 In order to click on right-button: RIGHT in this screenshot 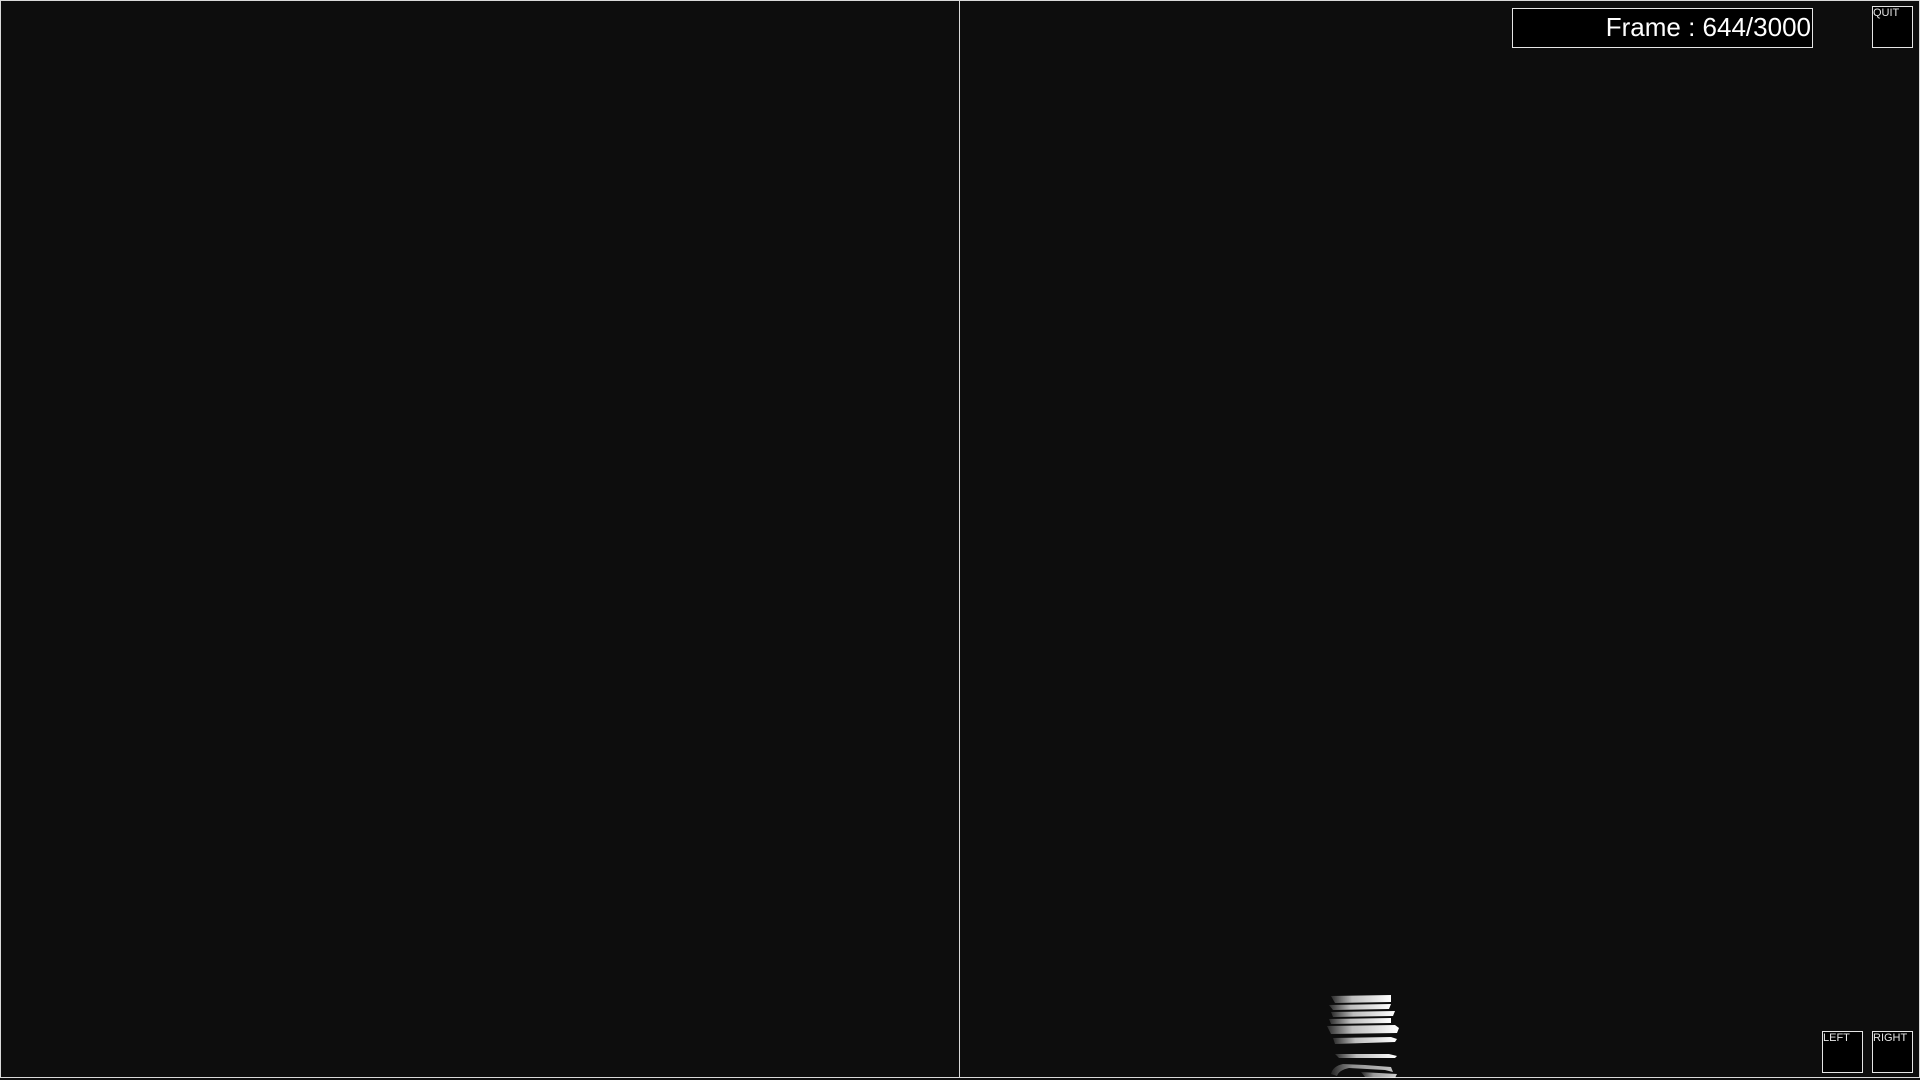, I will do `click(1892, 1052)`.